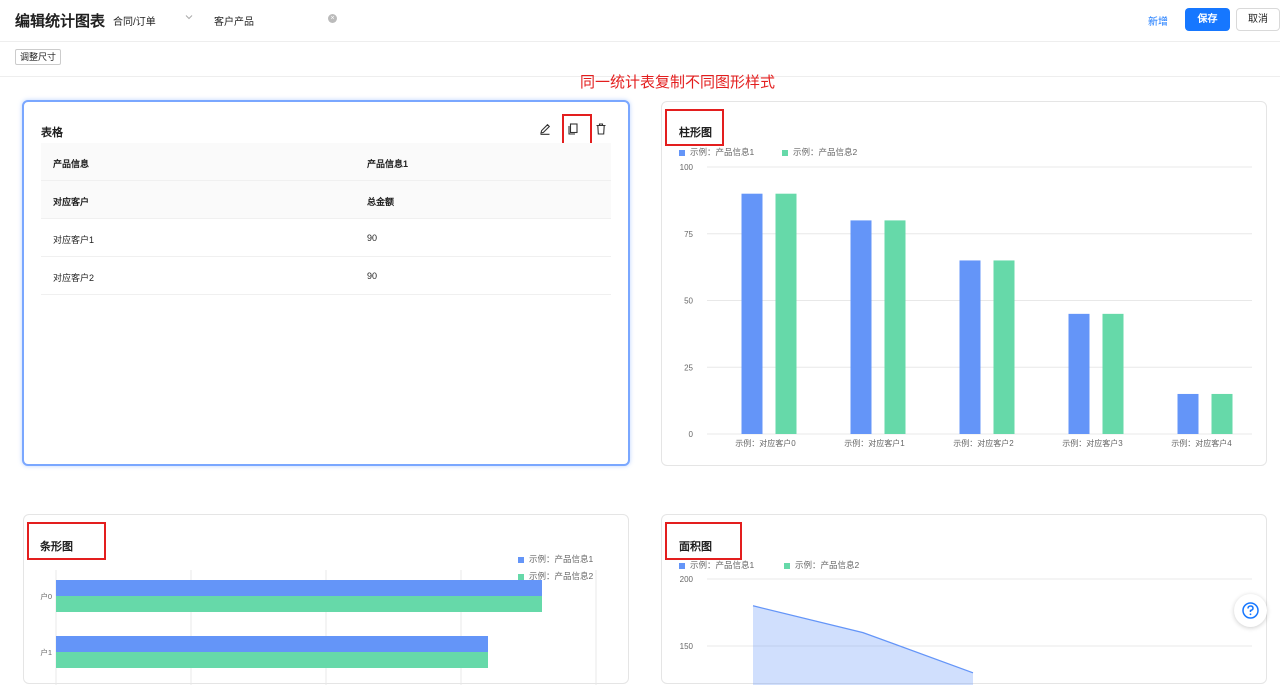 The image size is (1280, 685). What do you see at coordinates (688, 234) in the screenshot?
I see `y-tick-label: 75` at bounding box center [688, 234].